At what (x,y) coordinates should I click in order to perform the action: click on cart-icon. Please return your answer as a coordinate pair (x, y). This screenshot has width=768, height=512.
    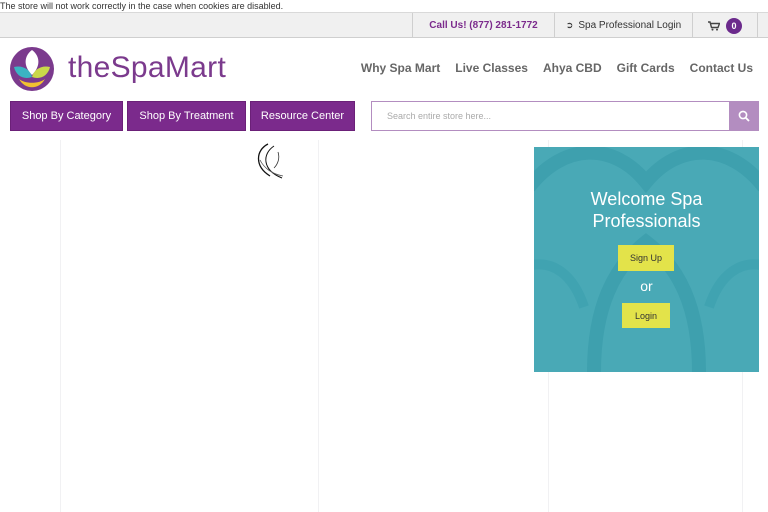
    Looking at the image, I should click on (714, 25).